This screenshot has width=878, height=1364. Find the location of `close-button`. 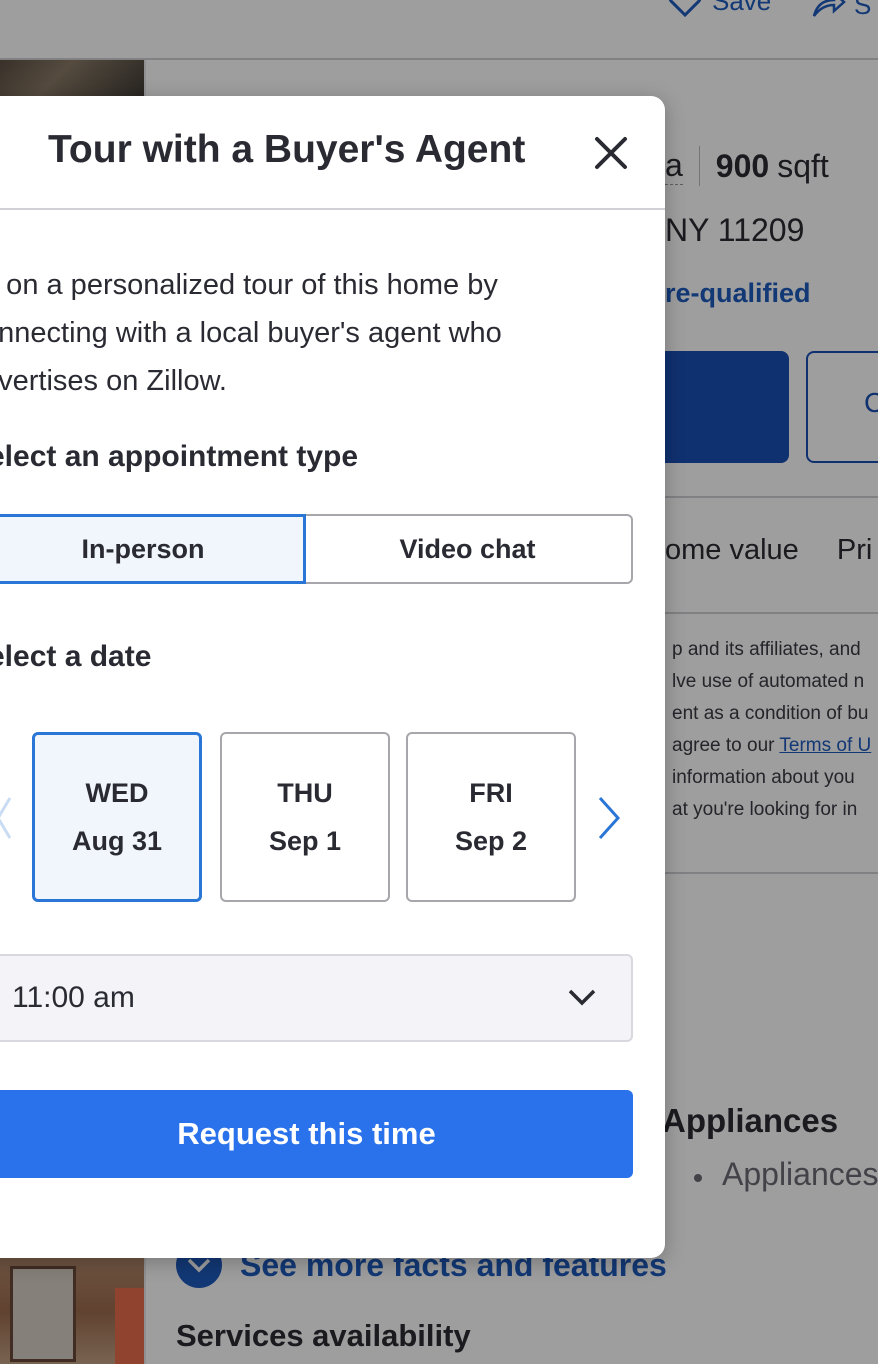

close-button is located at coordinates (611, 153).